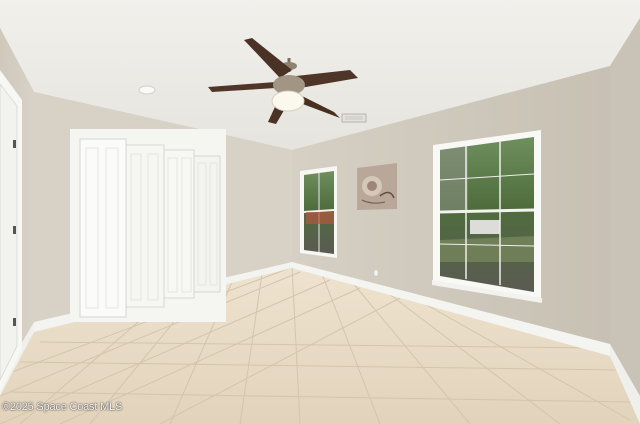 The height and width of the screenshot is (424, 640). Describe the element at coordinates (62, 407) in the screenshot. I see `mls-watermark: ©2025 Space Coast MLS` at that location.